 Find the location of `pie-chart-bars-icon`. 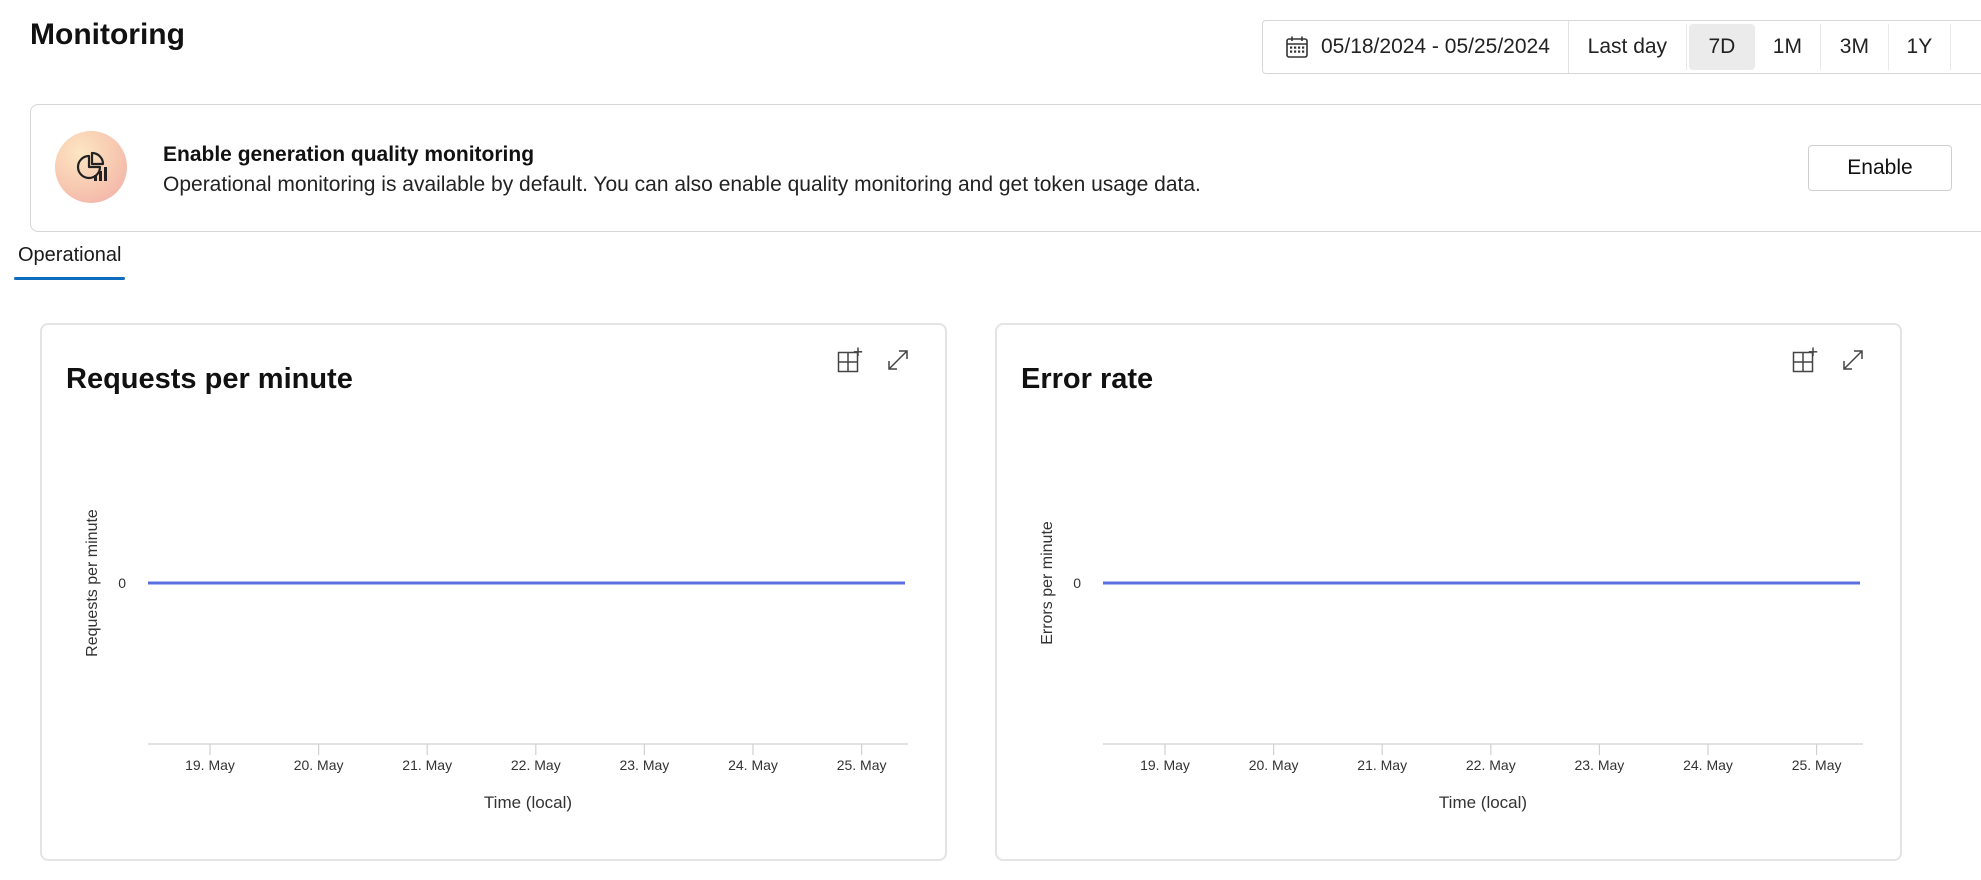

pie-chart-bars-icon is located at coordinates (91, 167).